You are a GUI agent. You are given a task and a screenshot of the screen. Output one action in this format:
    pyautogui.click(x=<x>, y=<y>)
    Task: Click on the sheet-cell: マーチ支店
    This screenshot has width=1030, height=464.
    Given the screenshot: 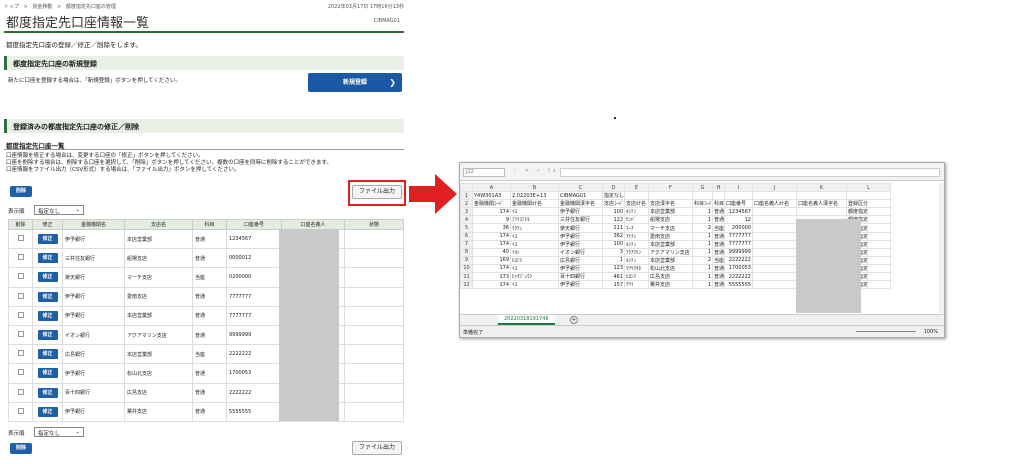 What is the action you would take?
    pyautogui.click(x=670, y=228)
    